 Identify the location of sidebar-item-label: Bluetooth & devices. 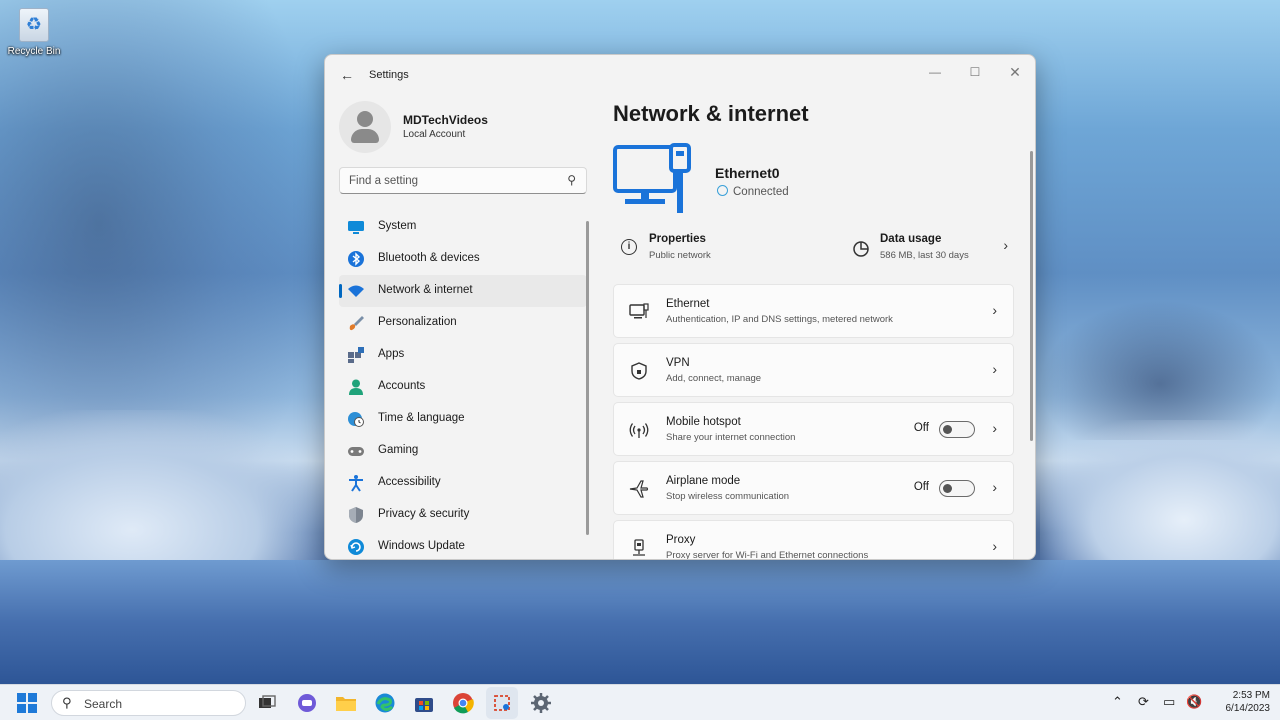
(429, 258).